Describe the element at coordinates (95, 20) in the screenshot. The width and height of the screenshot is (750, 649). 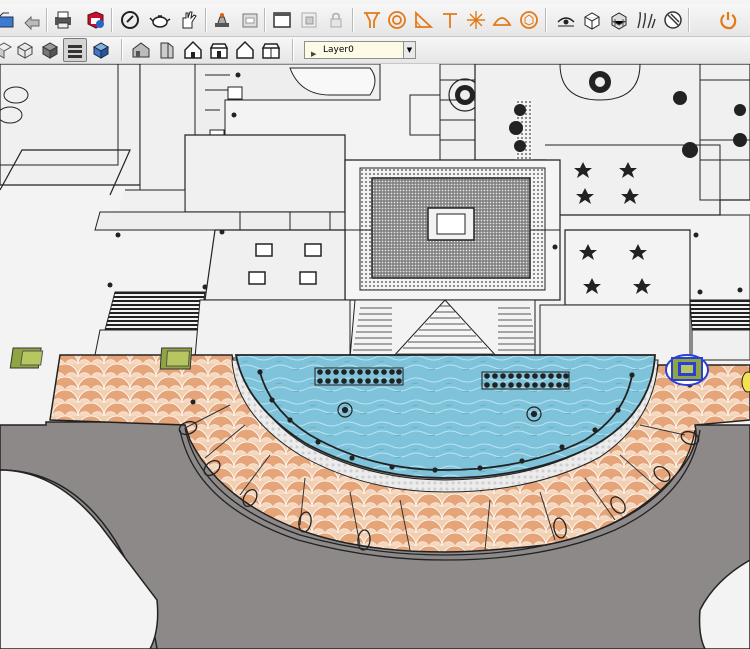
I see `model-info-icon` at that location.